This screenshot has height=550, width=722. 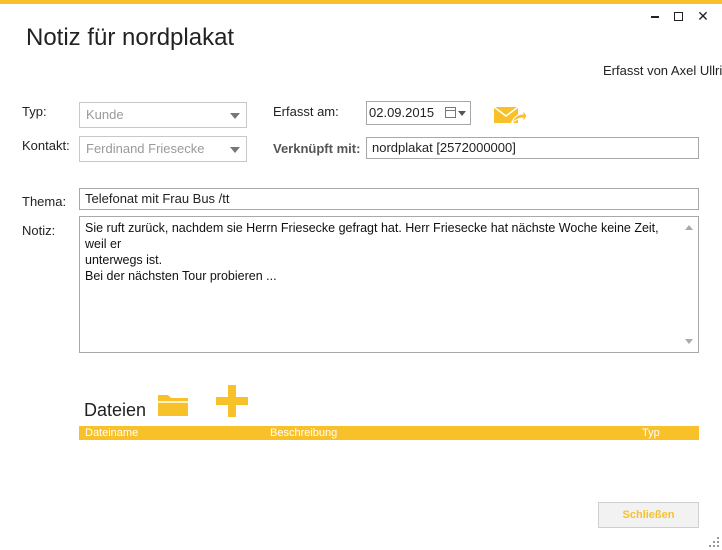 What do you see at coordinates (651, 433) in the screenshot?
I see `column-header-typ: Typ` at bounding box center [651, 433].